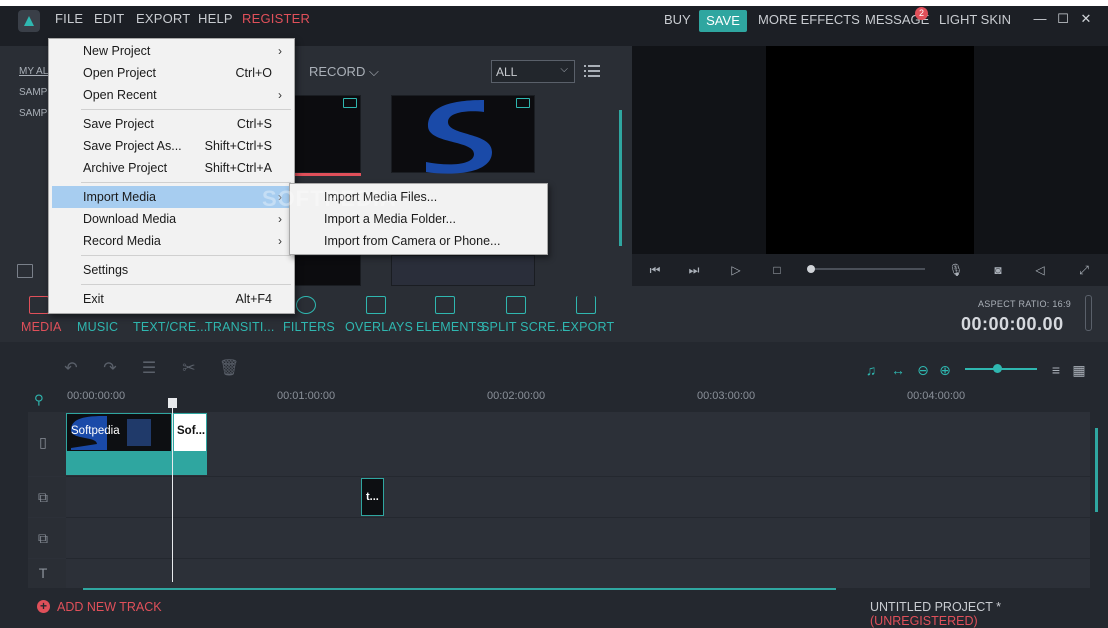 This screenshot has width=1108, height=628. I want to click on menu-file: FILE, so click(69, 18).